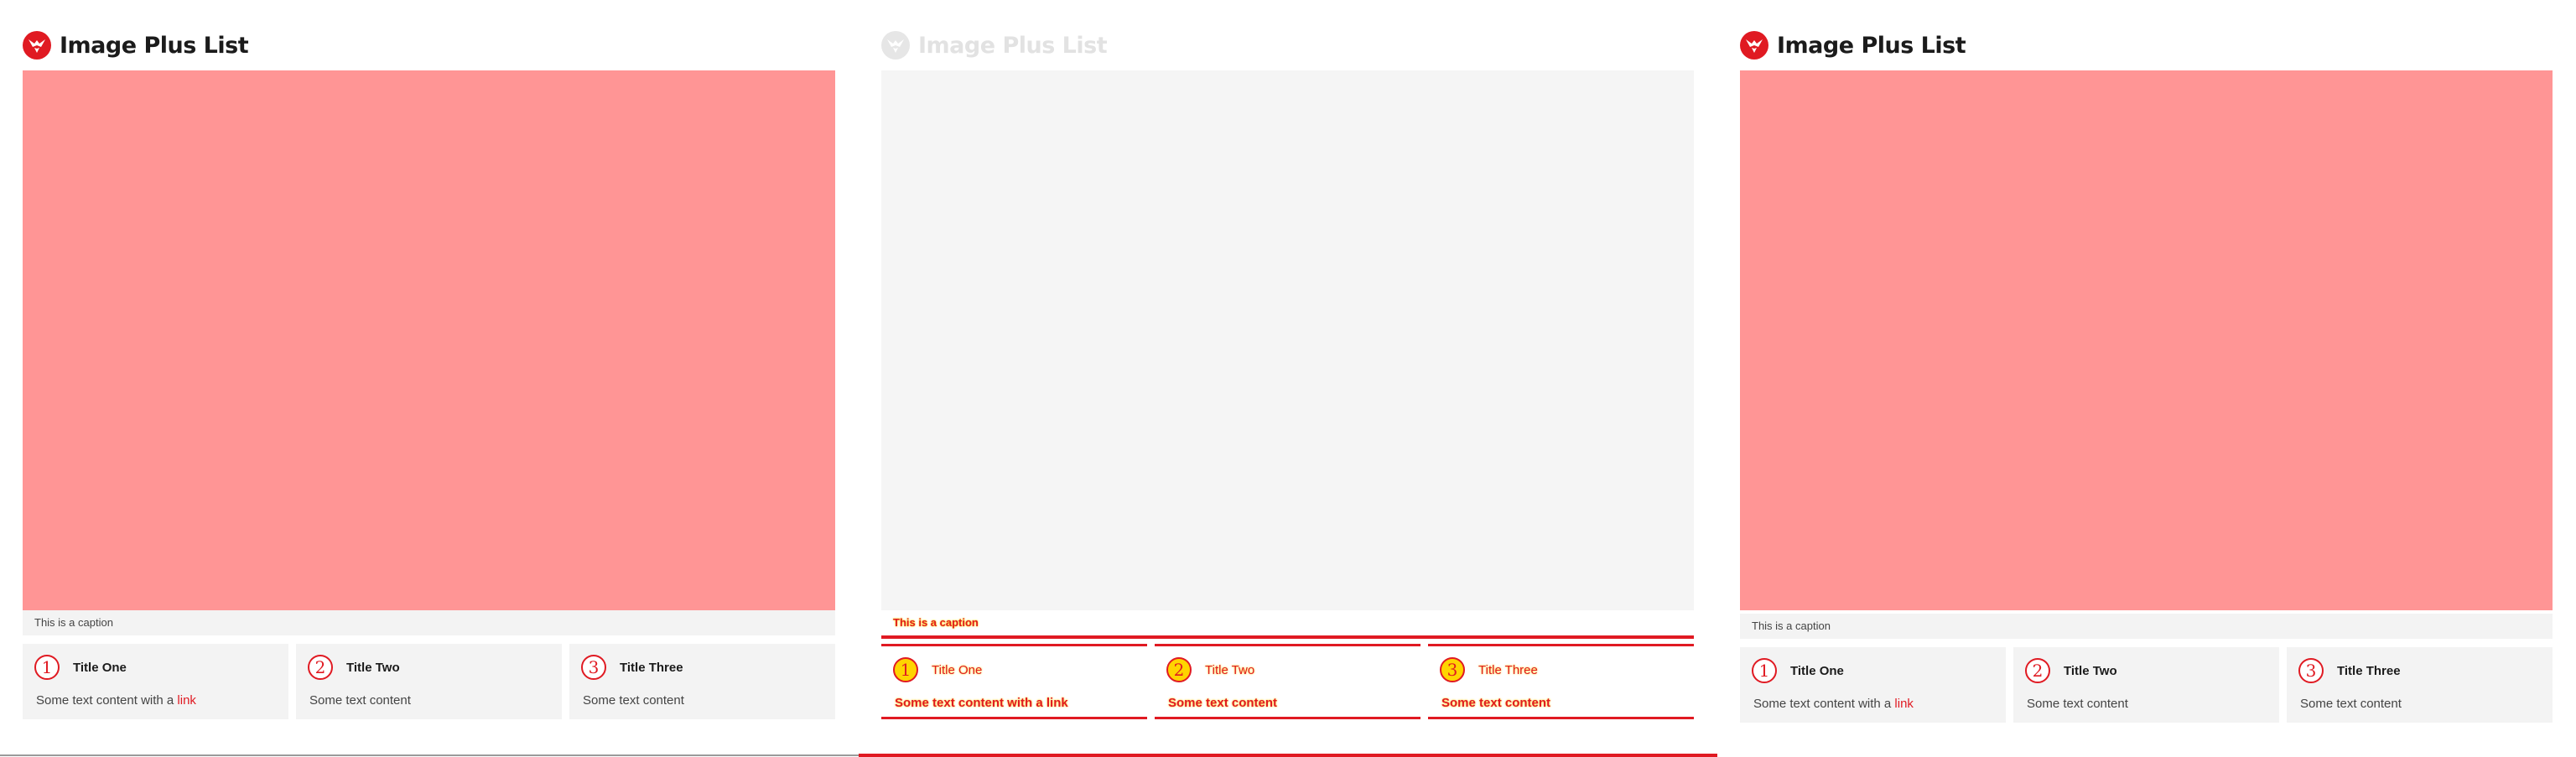  What do you see at coordinates (1288, 755) in the screenshot?
I see `diff-divider` at bounding box center [1288, 755].